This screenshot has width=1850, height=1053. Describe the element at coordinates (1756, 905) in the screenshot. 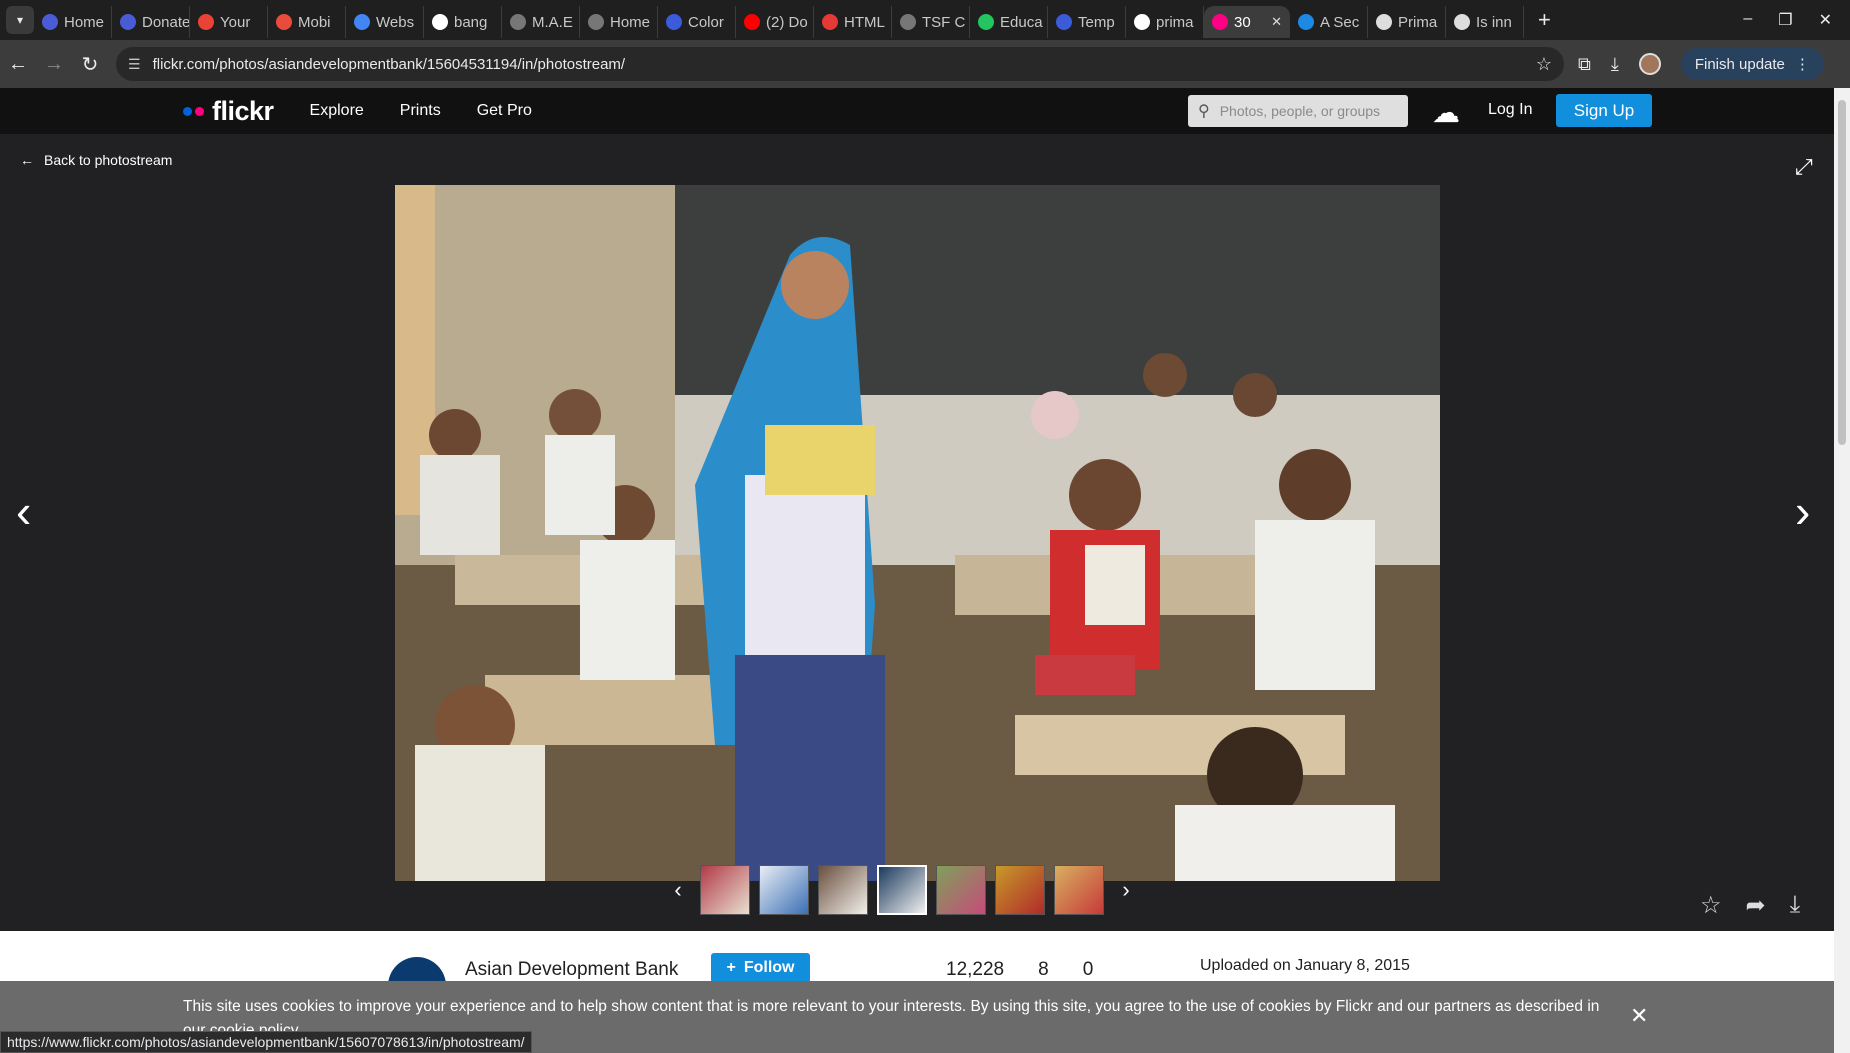

I see `share-icon: ➦` at that location.